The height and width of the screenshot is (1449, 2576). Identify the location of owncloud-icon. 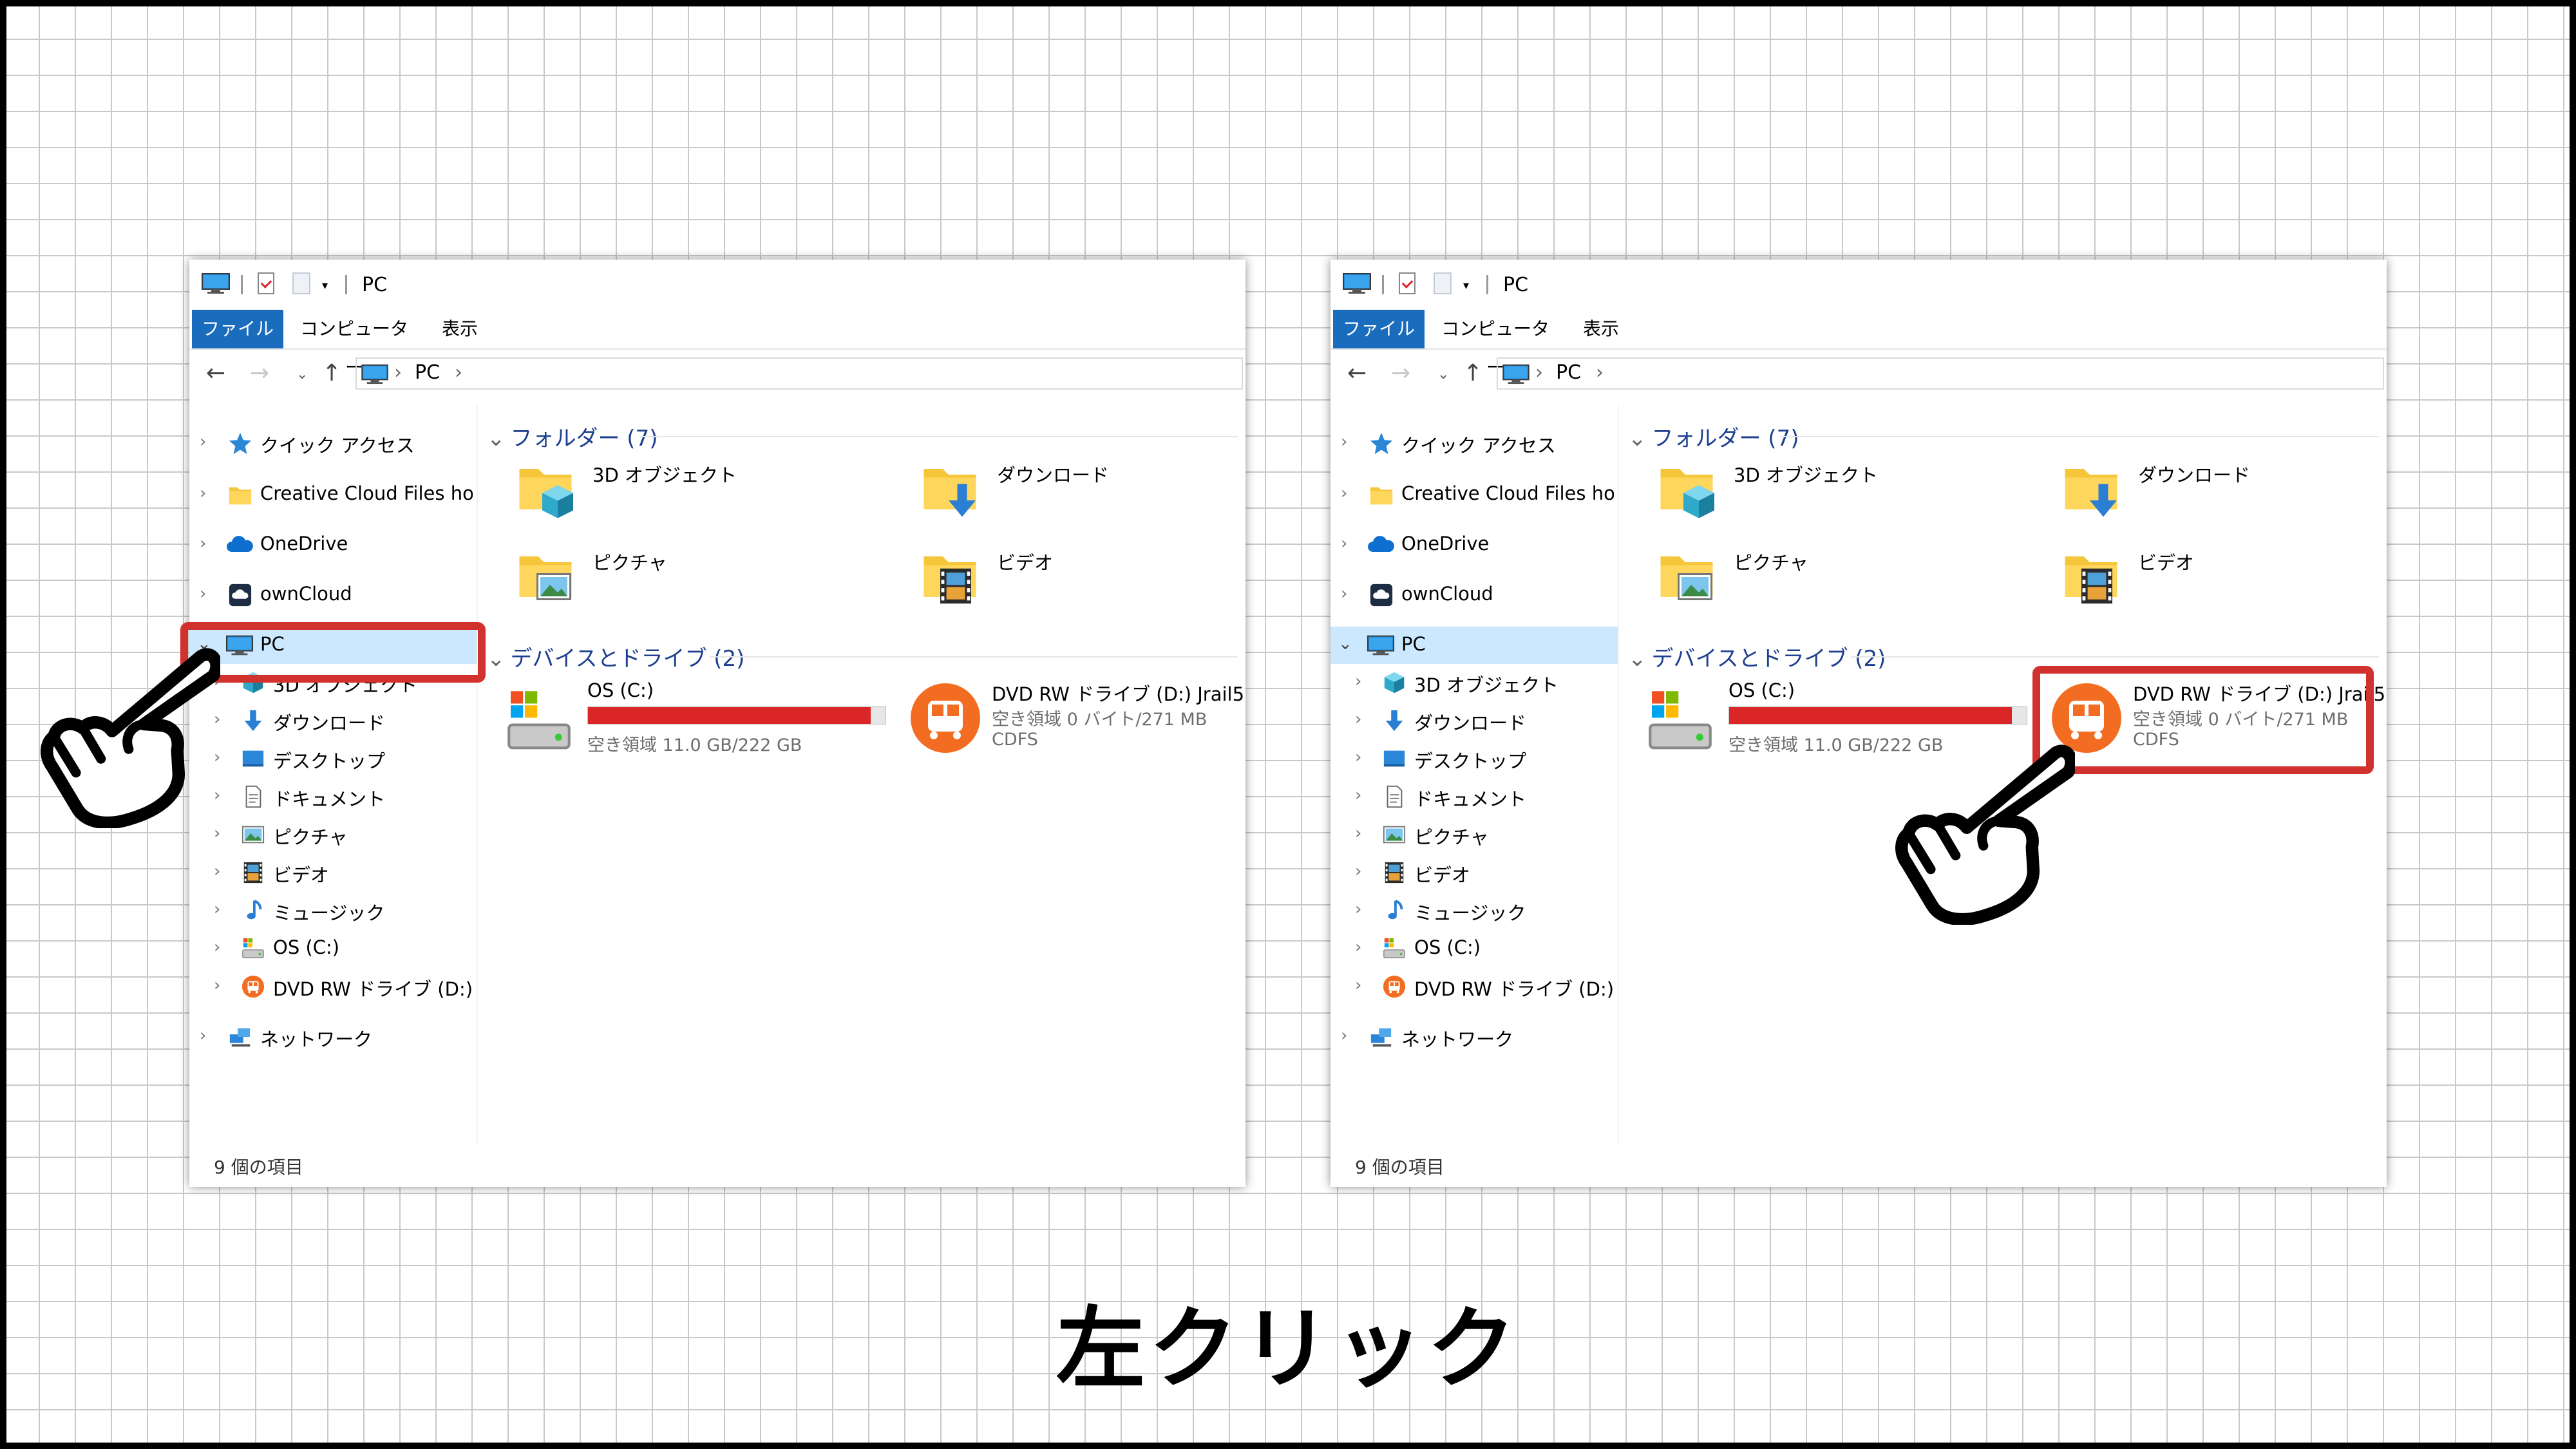
(1382, 595).